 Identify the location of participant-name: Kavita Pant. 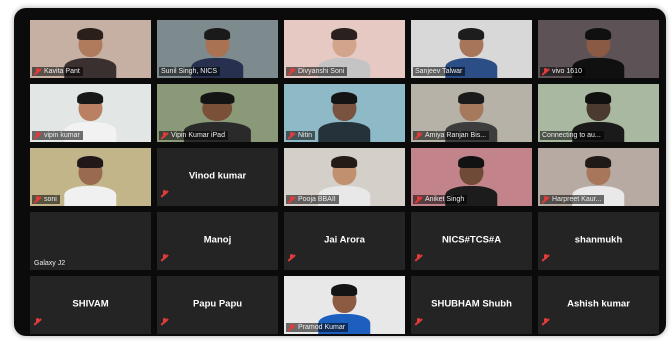
(62, 71).